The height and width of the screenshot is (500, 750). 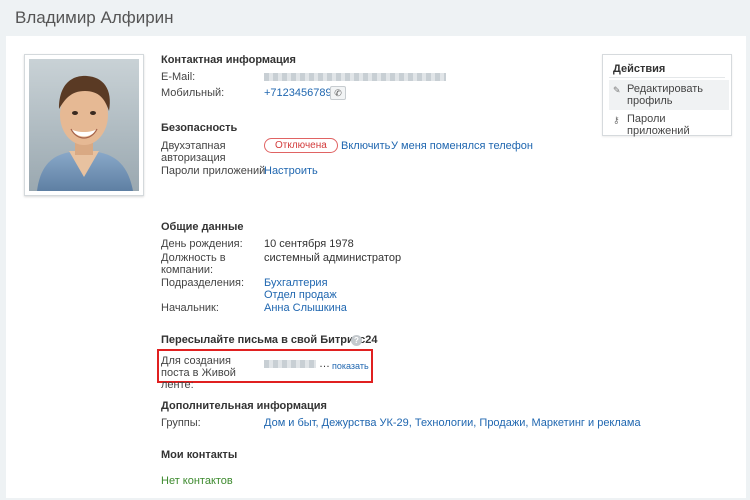 I want to click on security-section-title: Безопасность, so click(x=199, y=128).